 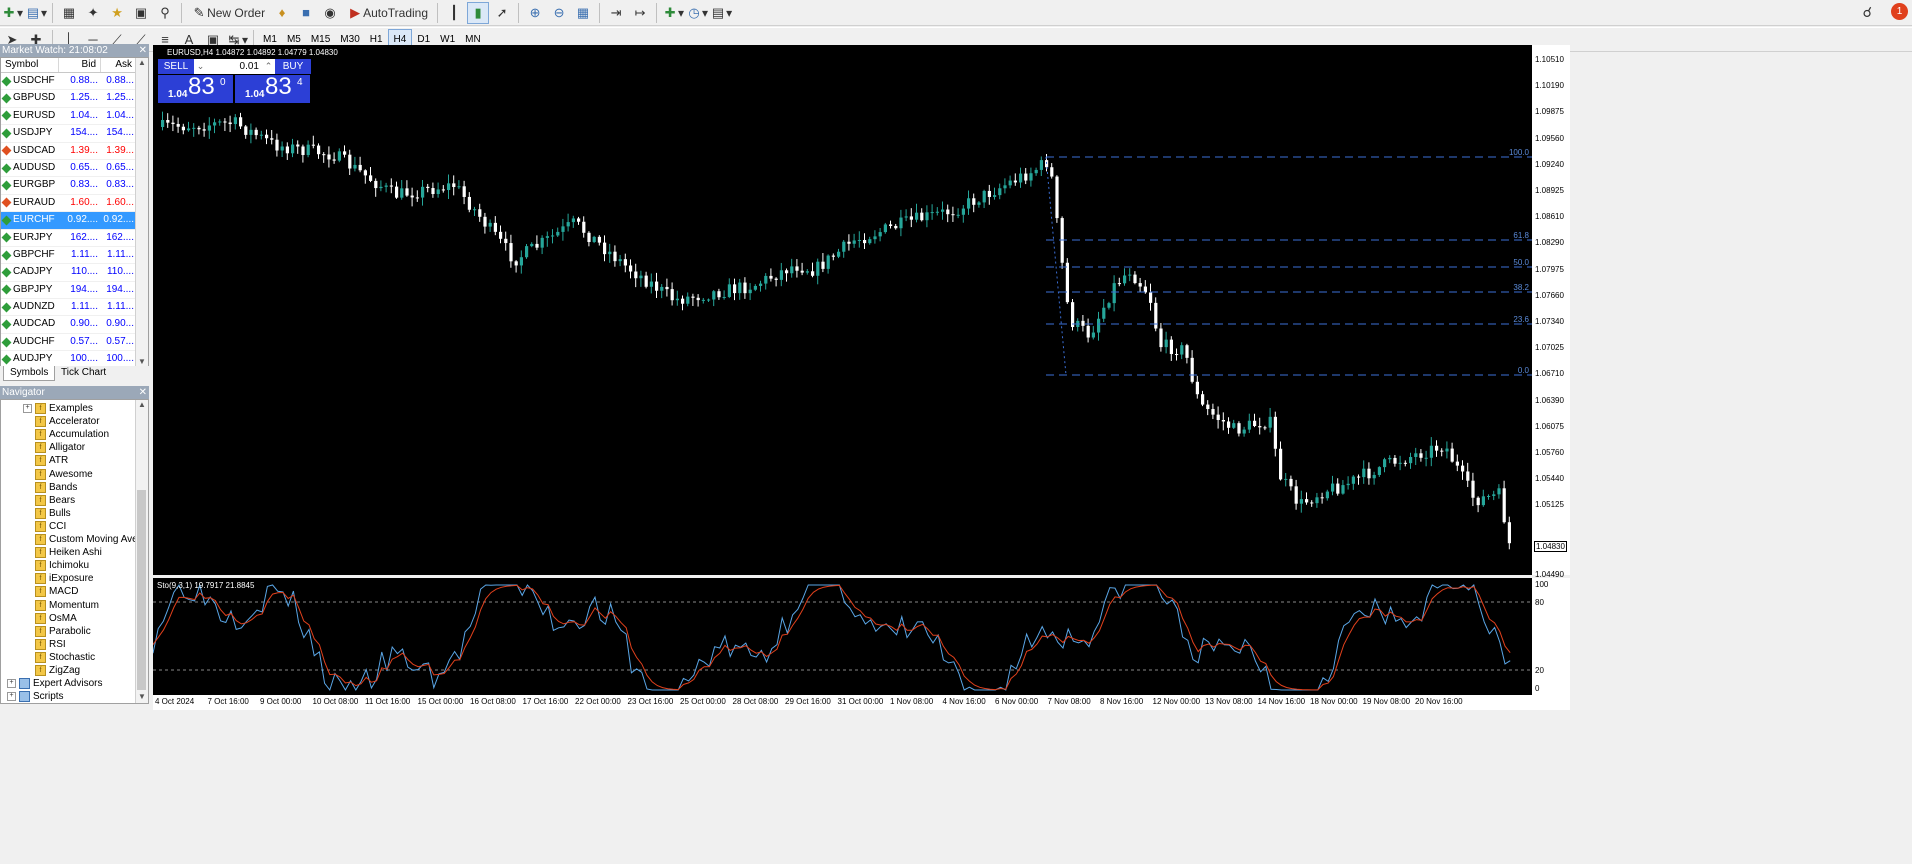 What do you see at coordinates (6, 220) in the screenshot?
I see `price-up-icon` at bounding box center [6, 220].